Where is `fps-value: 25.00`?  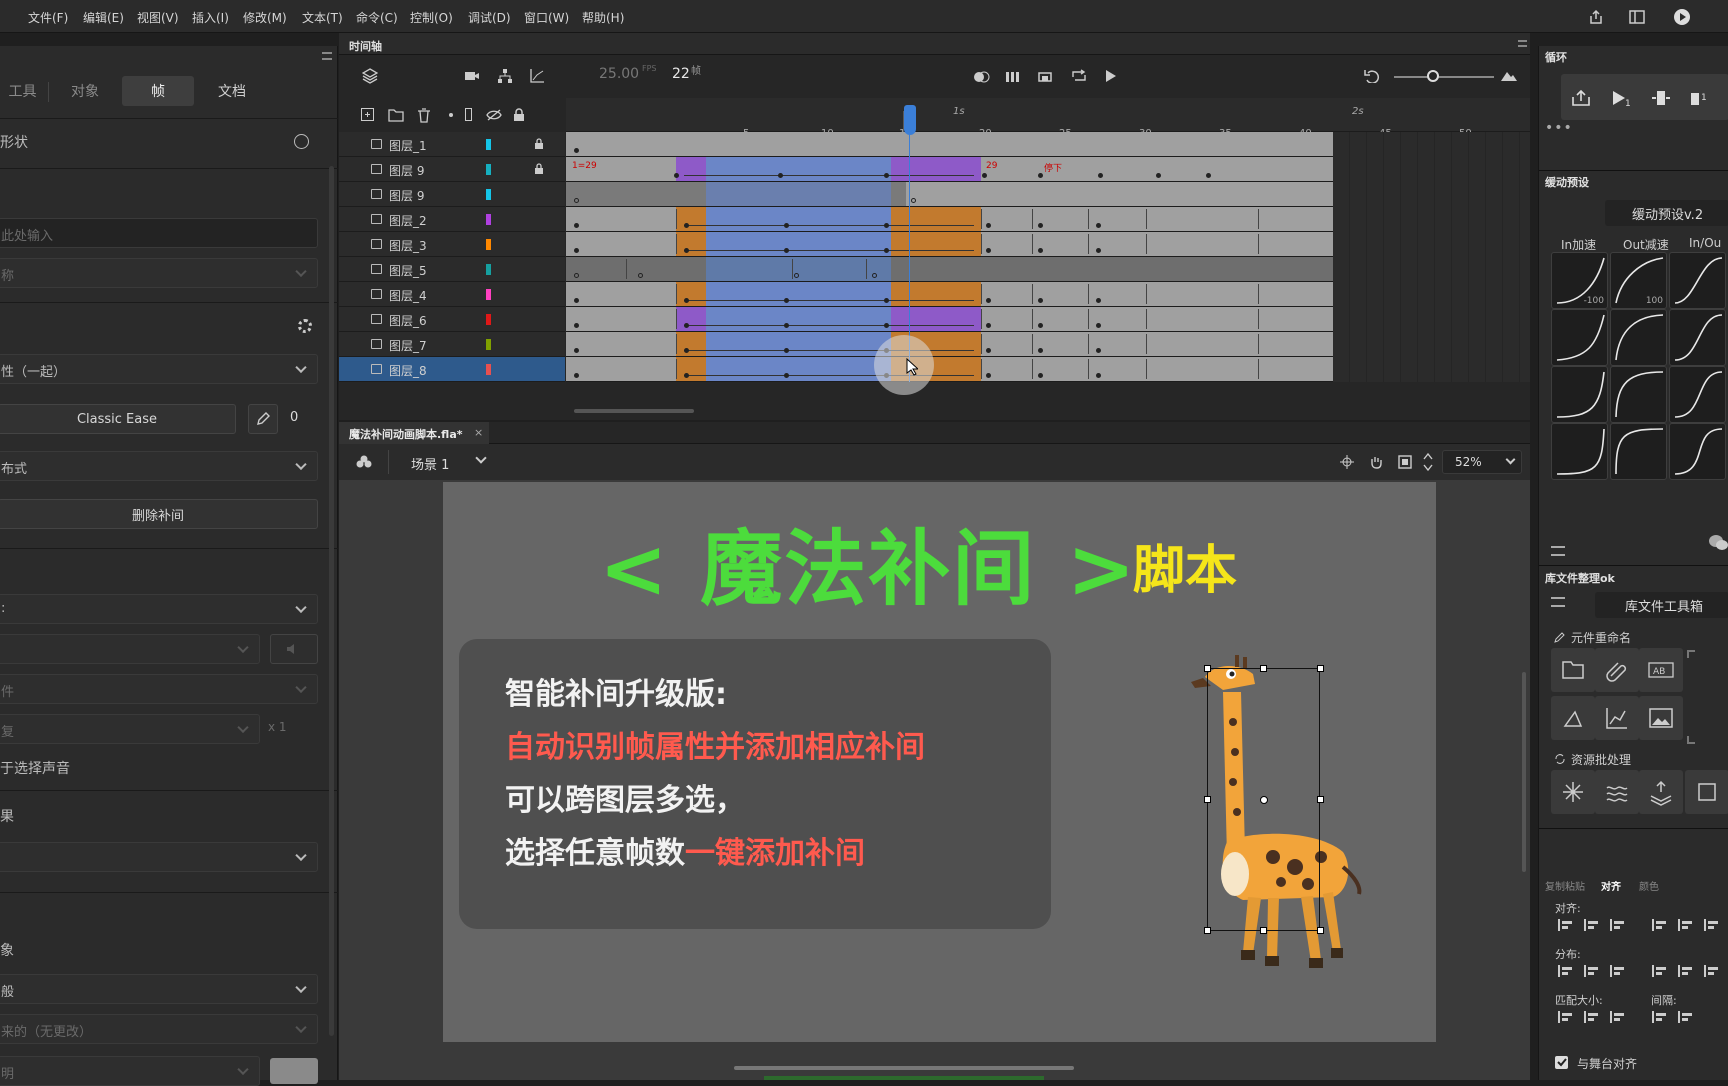 fps-value: 25.00 is located at coordinates (619, 74).